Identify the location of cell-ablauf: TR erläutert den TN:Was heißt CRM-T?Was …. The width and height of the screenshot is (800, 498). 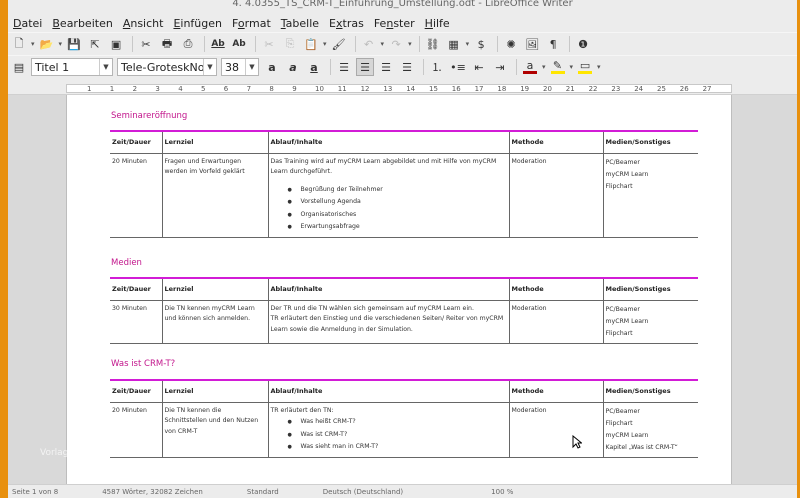
(388, 430).